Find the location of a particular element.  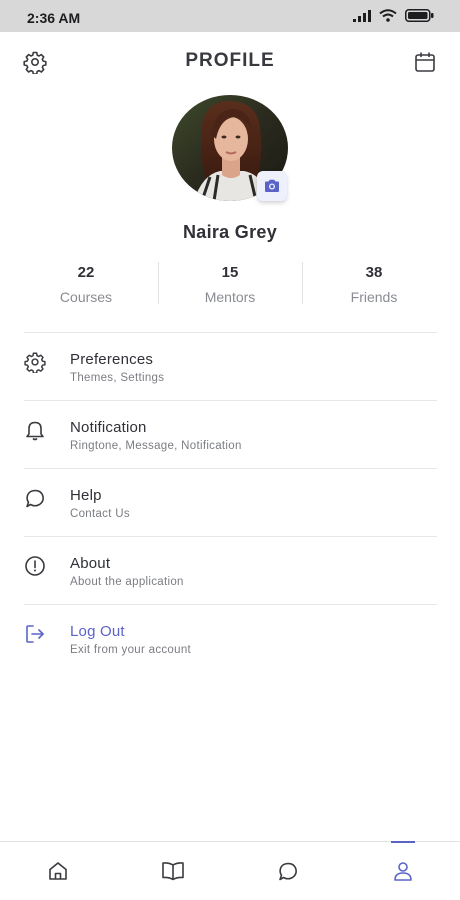

calendar-button is located at coordinates (425, 62).